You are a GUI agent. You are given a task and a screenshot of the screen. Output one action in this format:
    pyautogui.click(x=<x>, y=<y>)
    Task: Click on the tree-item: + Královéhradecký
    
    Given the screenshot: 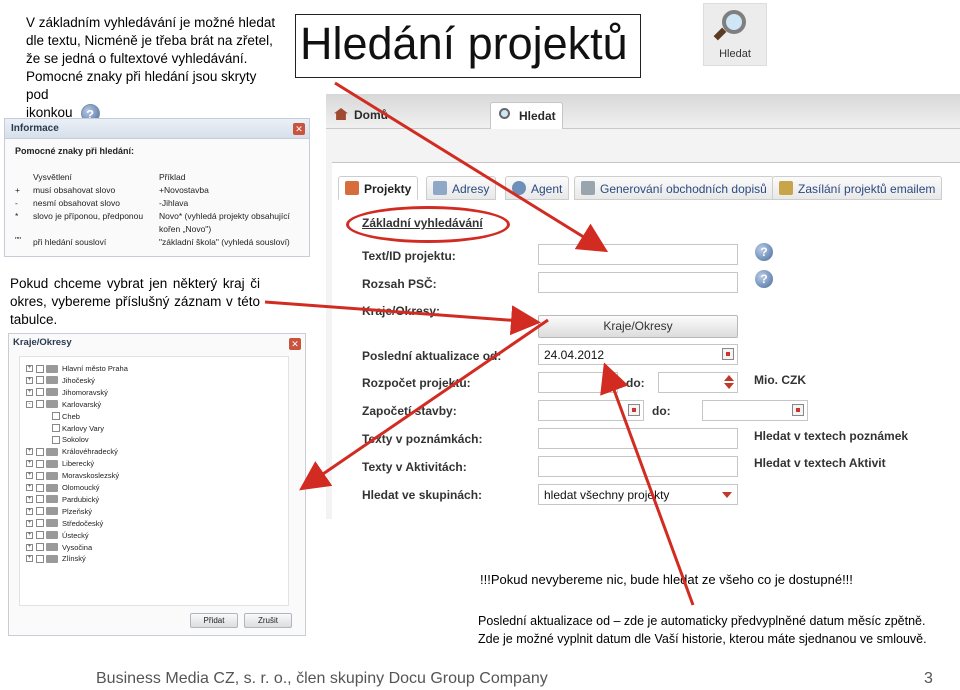 What is the action you would take?
    pyautogui.click(x=72, y=451)
    